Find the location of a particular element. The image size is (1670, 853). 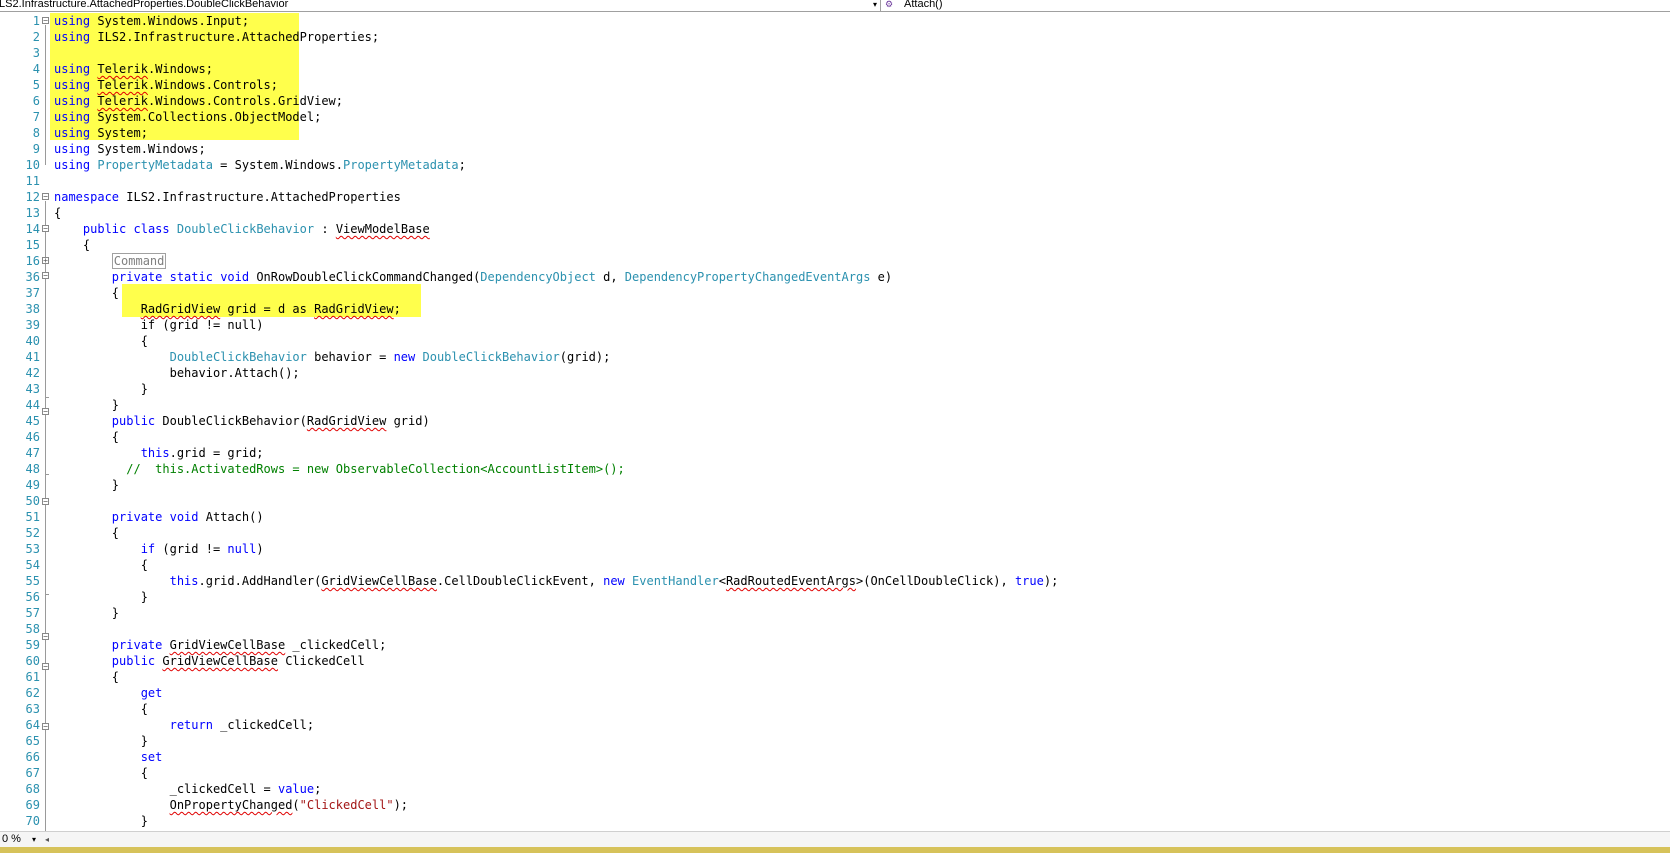

code-line: return _clickedCell; is located at coordinates (242, 725).